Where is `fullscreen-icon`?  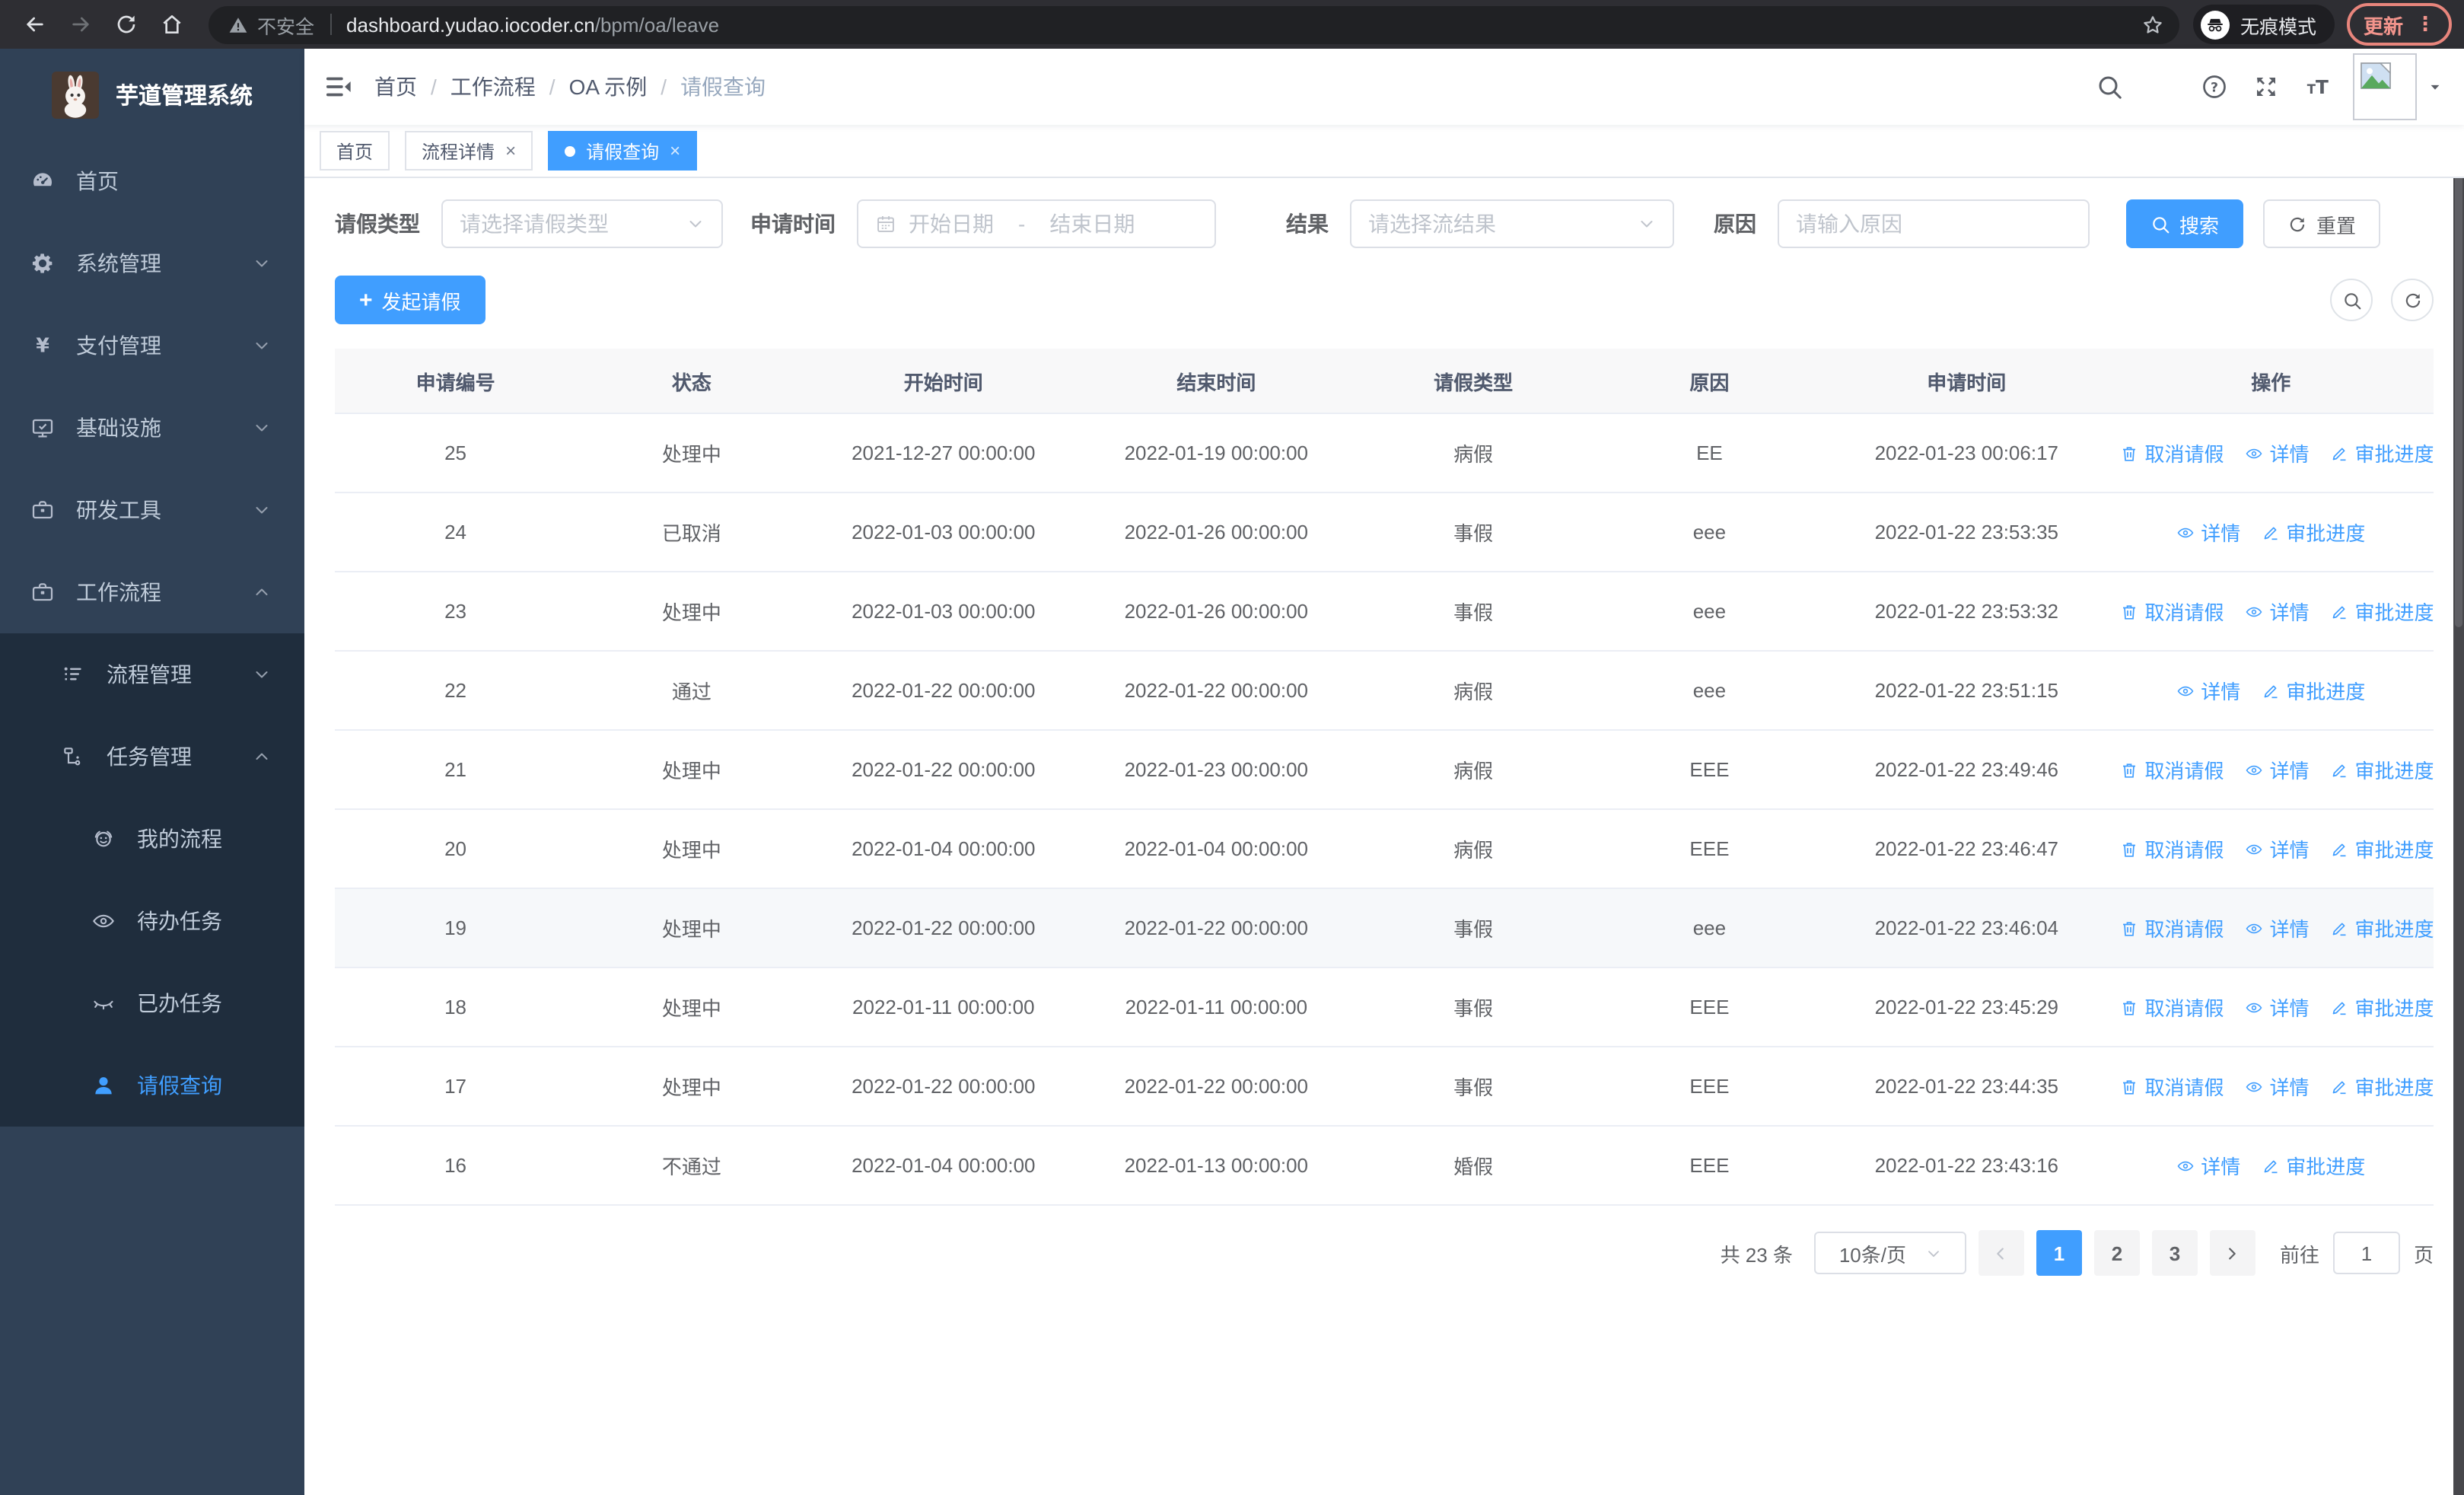
fullscreen-icon is located at coordinates (2266, 87).